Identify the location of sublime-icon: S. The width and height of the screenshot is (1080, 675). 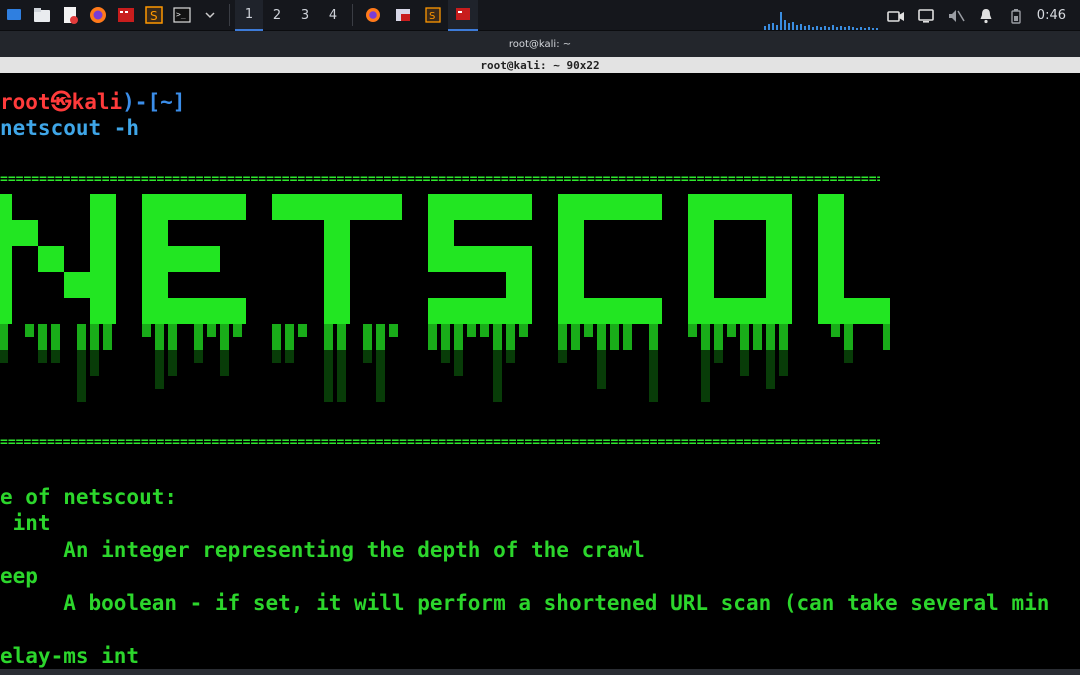
(154, 15).